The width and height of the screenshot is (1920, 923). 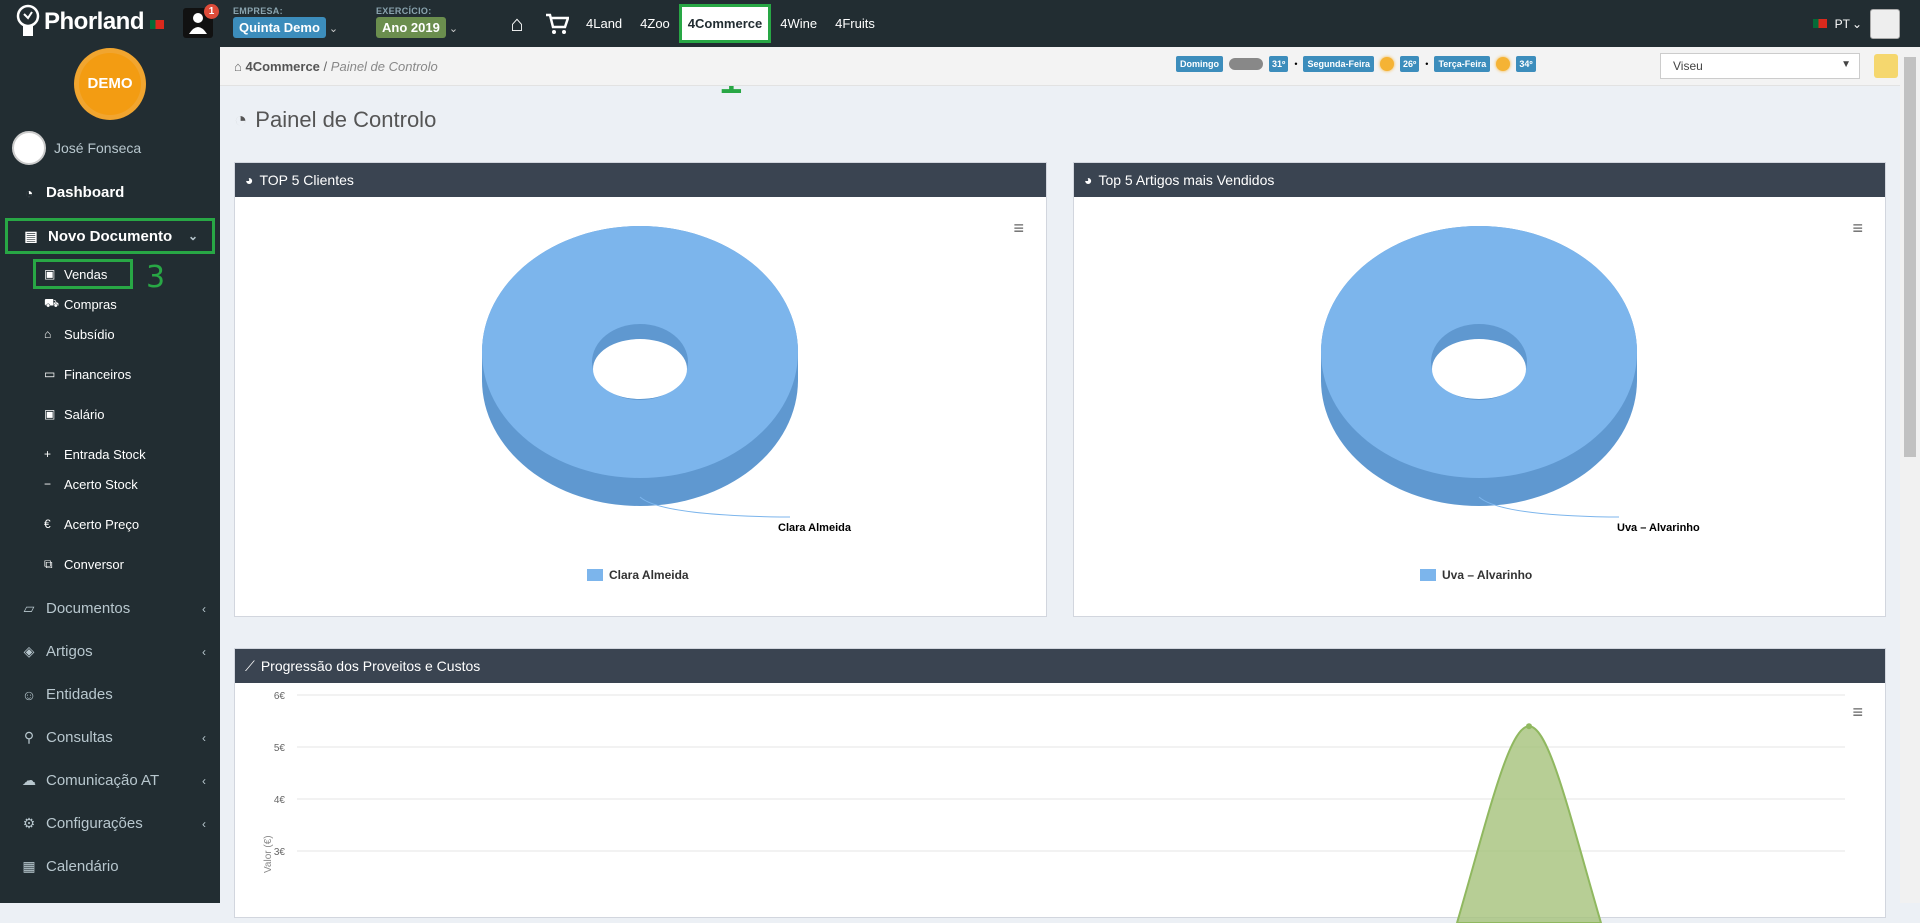 I want to click on cart-icon, so click(x=557, y=23).